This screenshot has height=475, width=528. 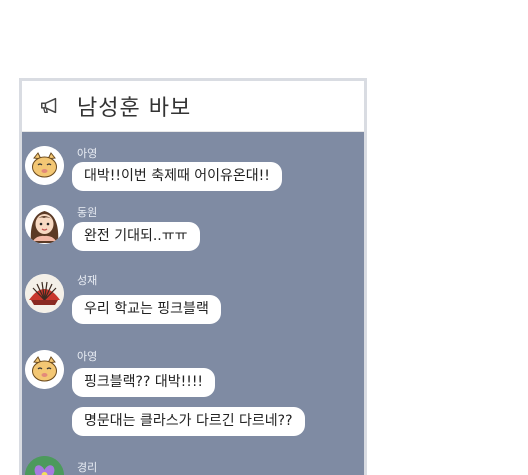 What do you see at coordinates (87, 467) in the screenshot?
I see `sender-name: 경리` at bounding box center [87, 467].